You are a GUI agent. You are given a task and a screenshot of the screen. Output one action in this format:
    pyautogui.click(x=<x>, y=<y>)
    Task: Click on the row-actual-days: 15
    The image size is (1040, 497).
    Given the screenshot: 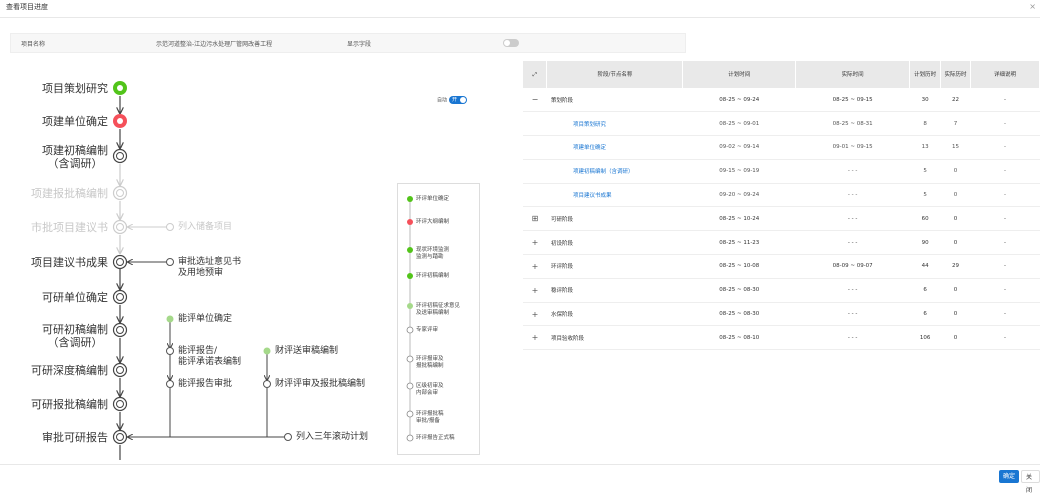 What is the action you would take?
    pyautogui.click(x=955, y=147)
    